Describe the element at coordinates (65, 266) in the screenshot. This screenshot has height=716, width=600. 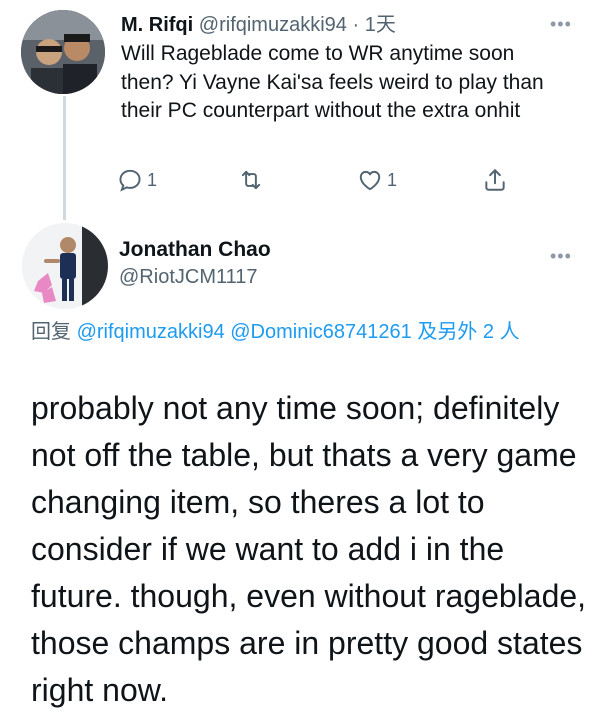
I see `avatar-jonathan` at that location.